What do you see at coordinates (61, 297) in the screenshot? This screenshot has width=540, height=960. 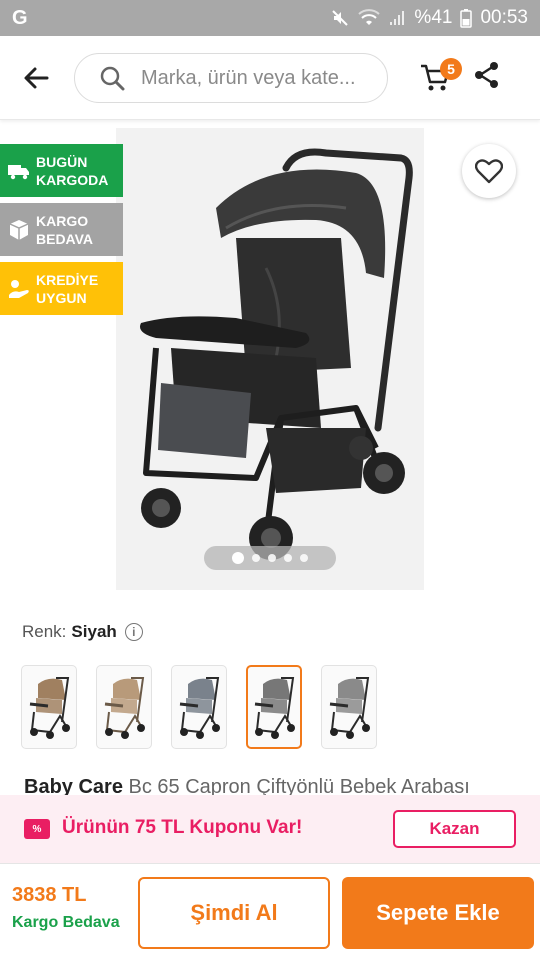 I see `badge-line2: UYGUN` at bounding box center [61, 297].